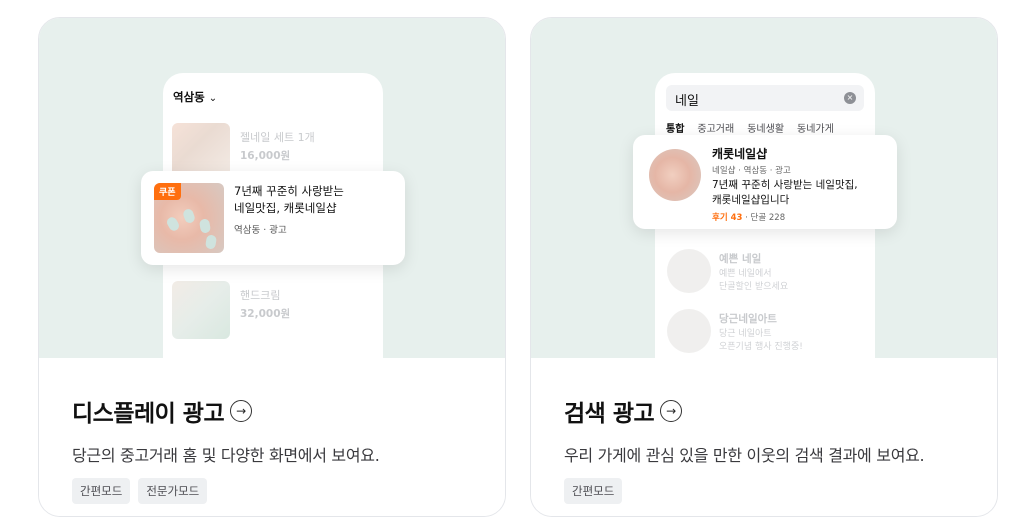 Image resolution: width=1023 pixels, height=532 pixels. I want to click on location-selector: 역삼동 ⌄, so click(195, 97).